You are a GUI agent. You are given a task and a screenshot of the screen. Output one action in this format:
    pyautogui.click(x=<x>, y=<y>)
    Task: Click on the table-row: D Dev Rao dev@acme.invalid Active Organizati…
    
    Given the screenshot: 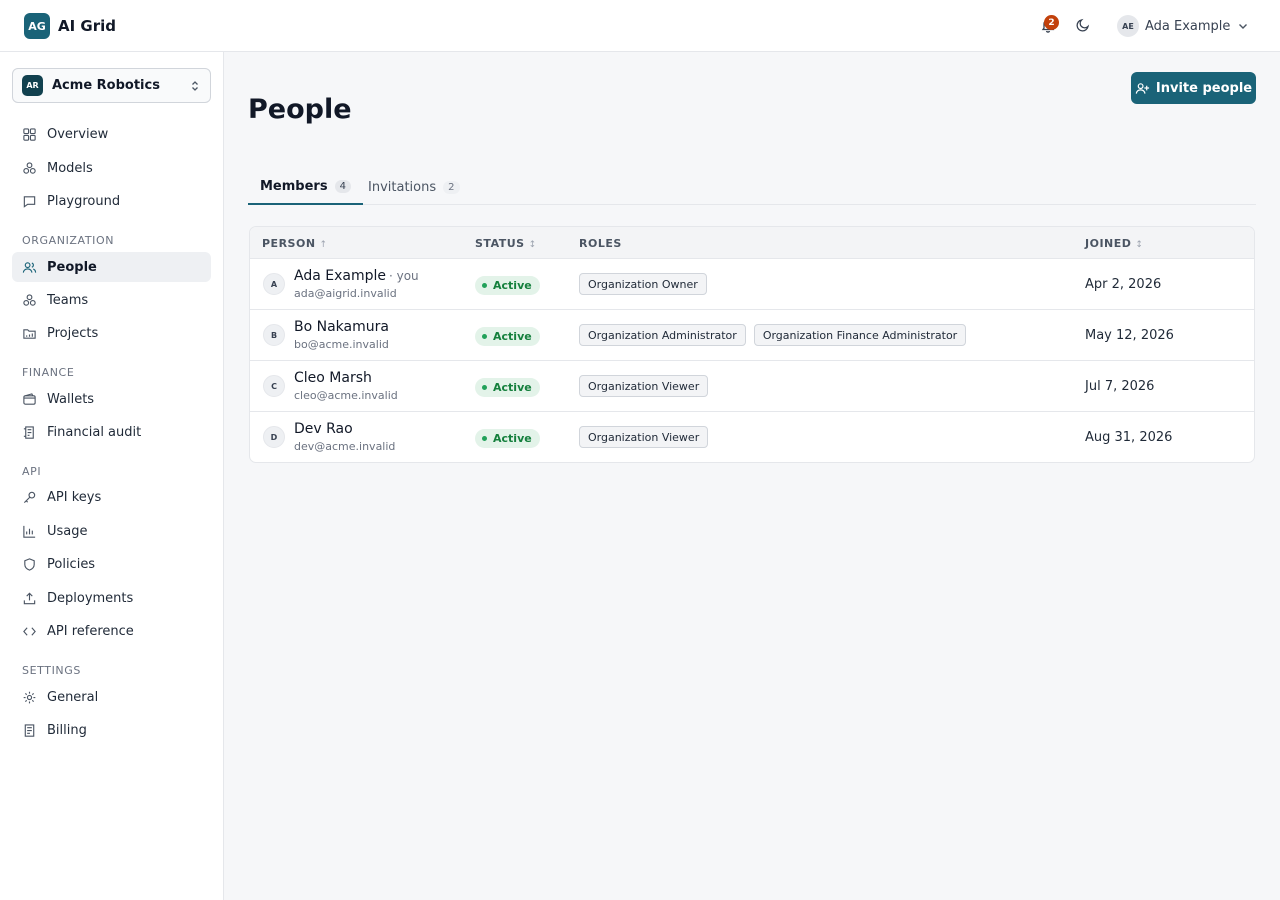 What is the action you would take?
    pyautogui.click(x=752, y=437)
    